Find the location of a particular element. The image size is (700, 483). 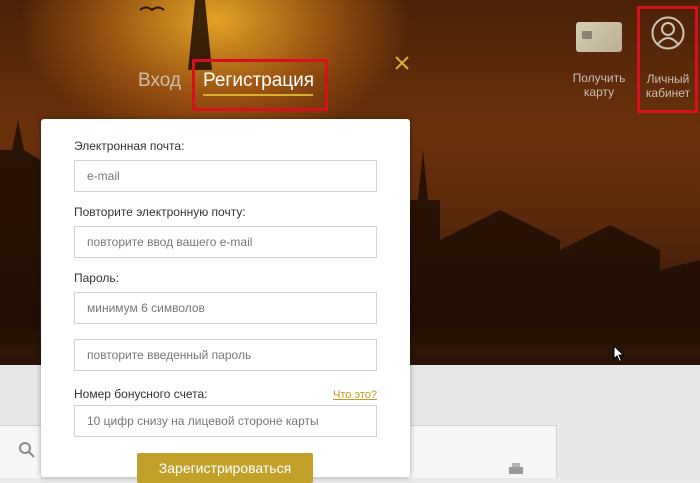

get-card-link: Получить карту is located at coordinates (599, 60).